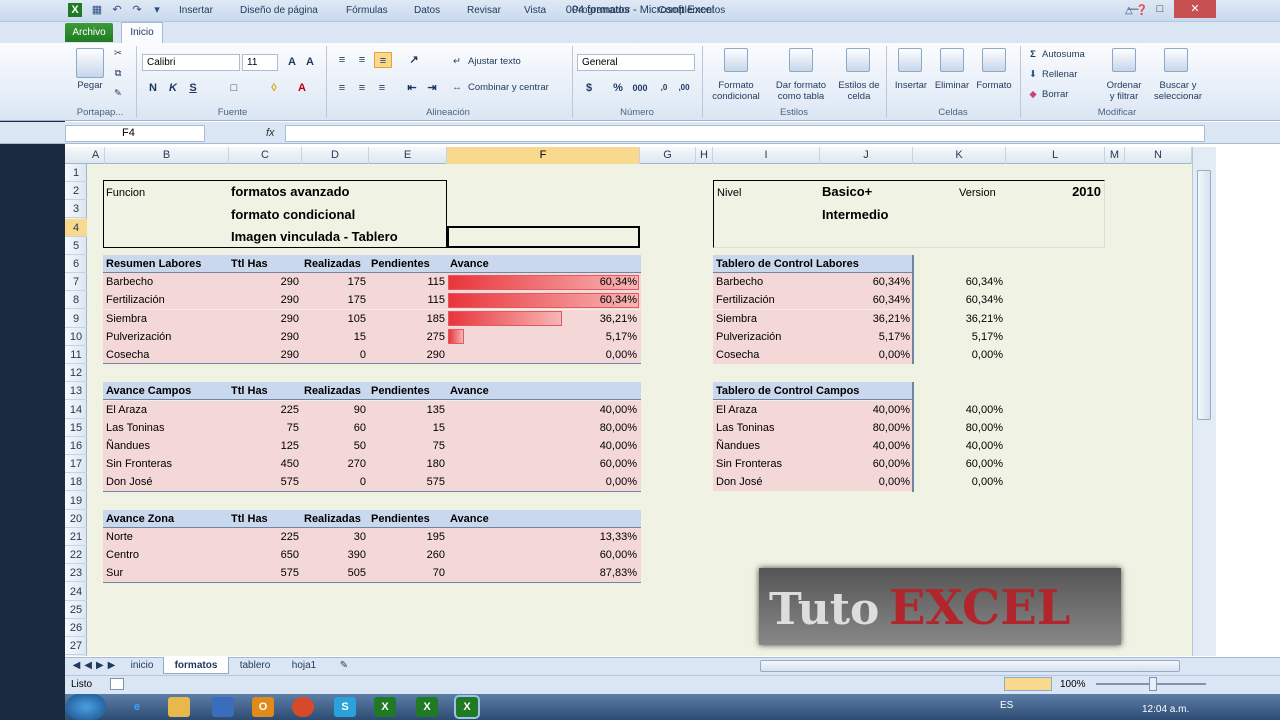  What do you see at coordinates (76, 464) in the screenshot?
I see `row-header-17: 17` at bounding box center [76, 464].